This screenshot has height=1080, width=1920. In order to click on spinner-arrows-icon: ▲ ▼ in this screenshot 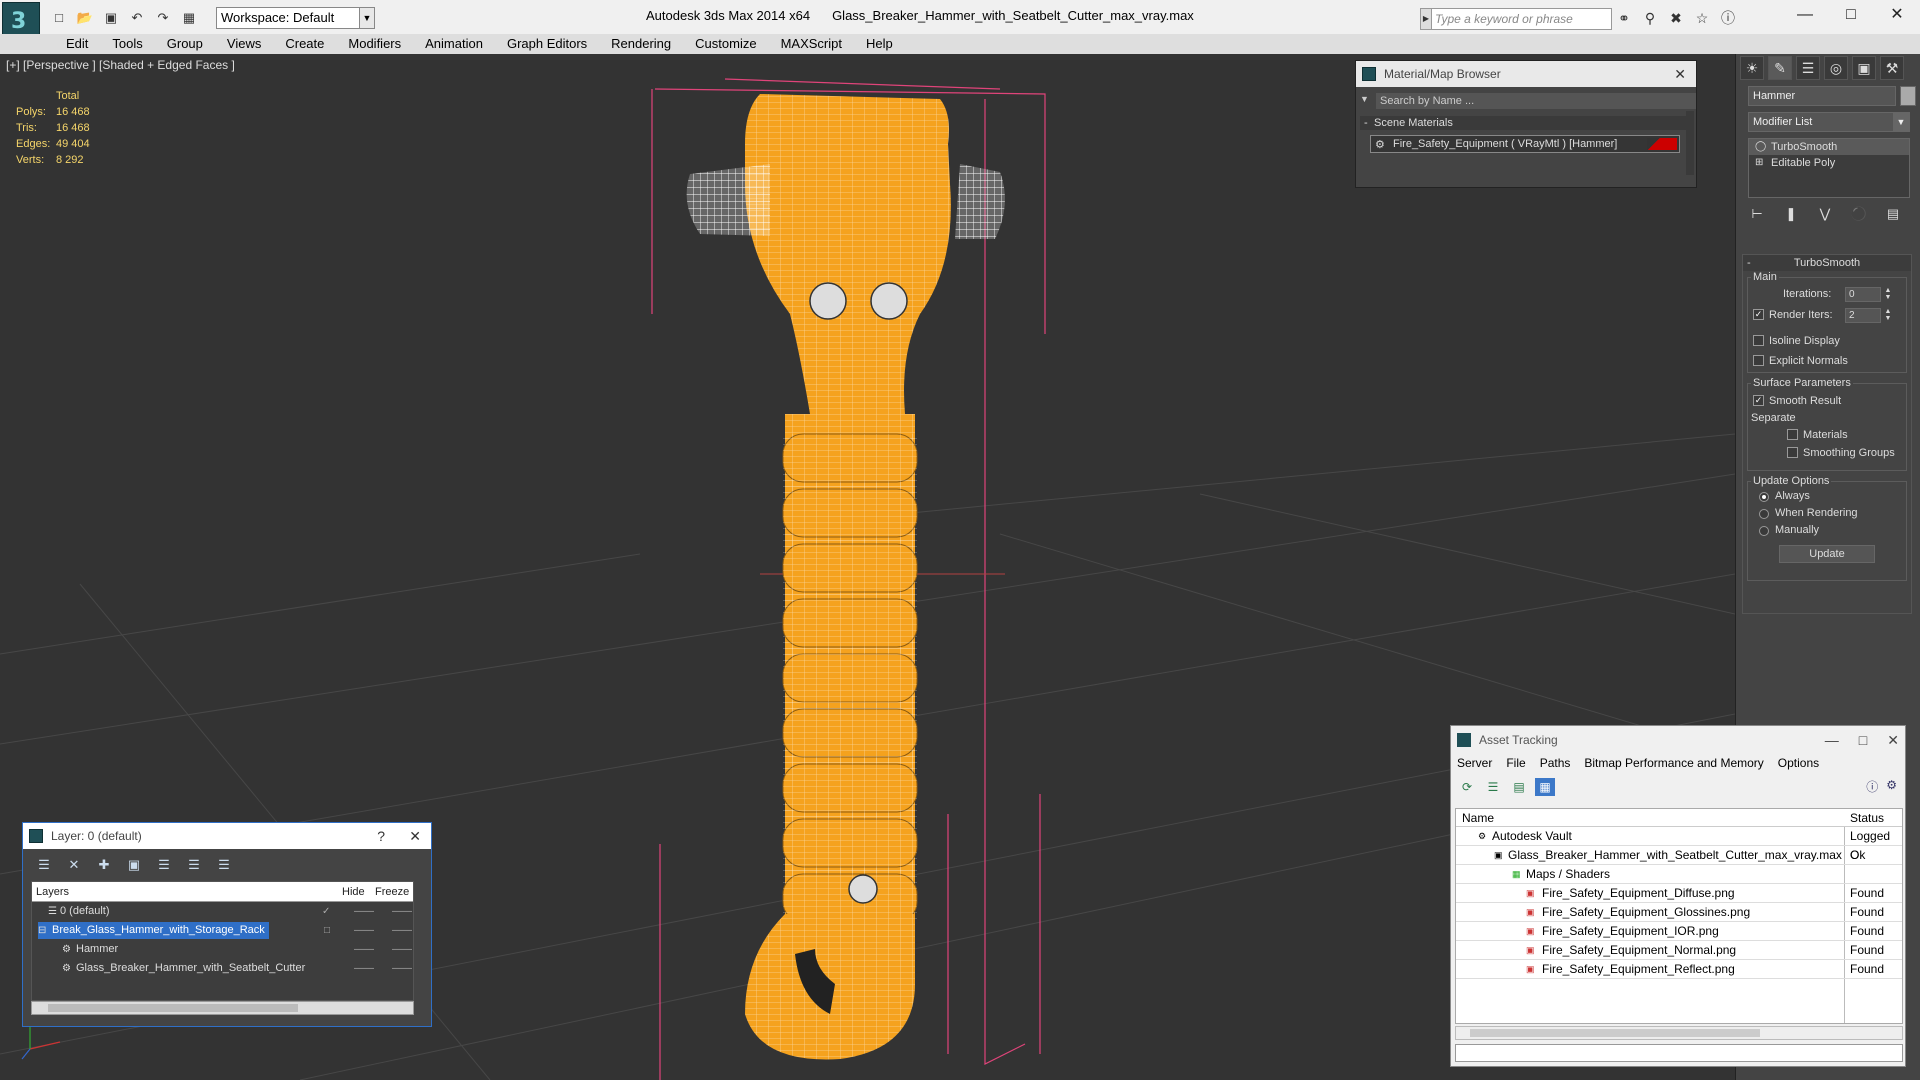, I will do `click(1888, 315)`.